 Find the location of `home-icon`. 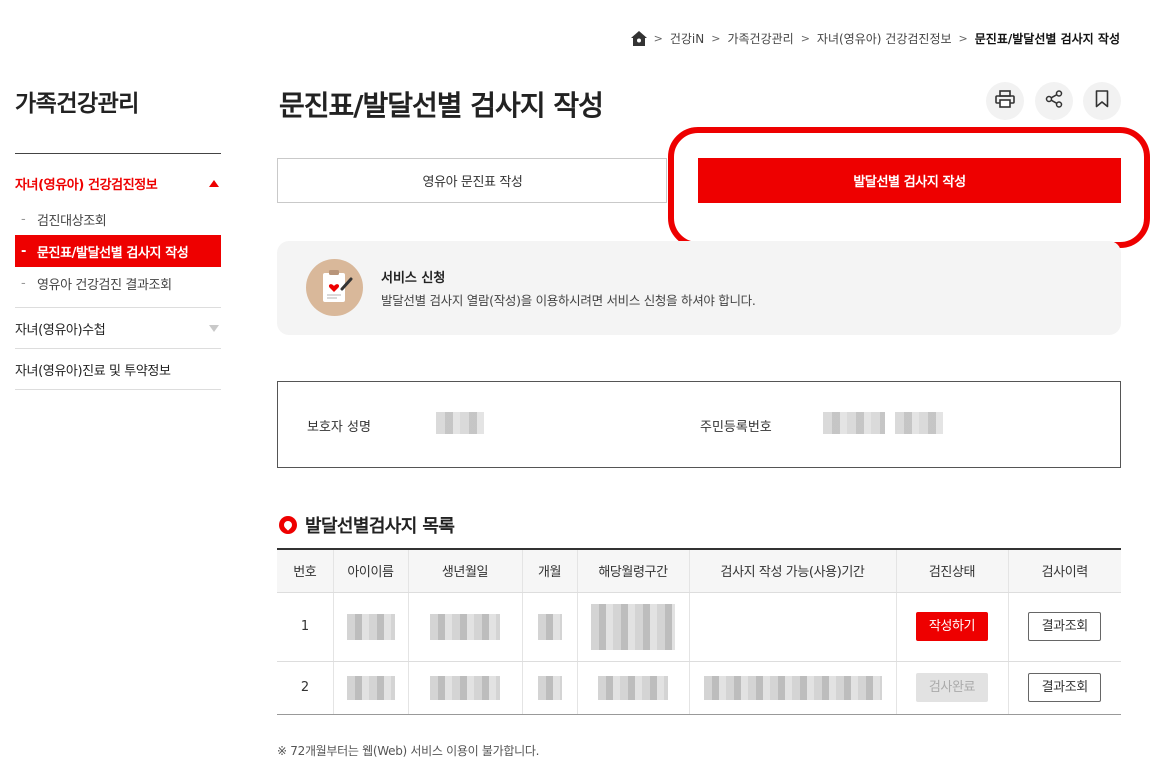

home-icon is located at coordinates (638, 38).